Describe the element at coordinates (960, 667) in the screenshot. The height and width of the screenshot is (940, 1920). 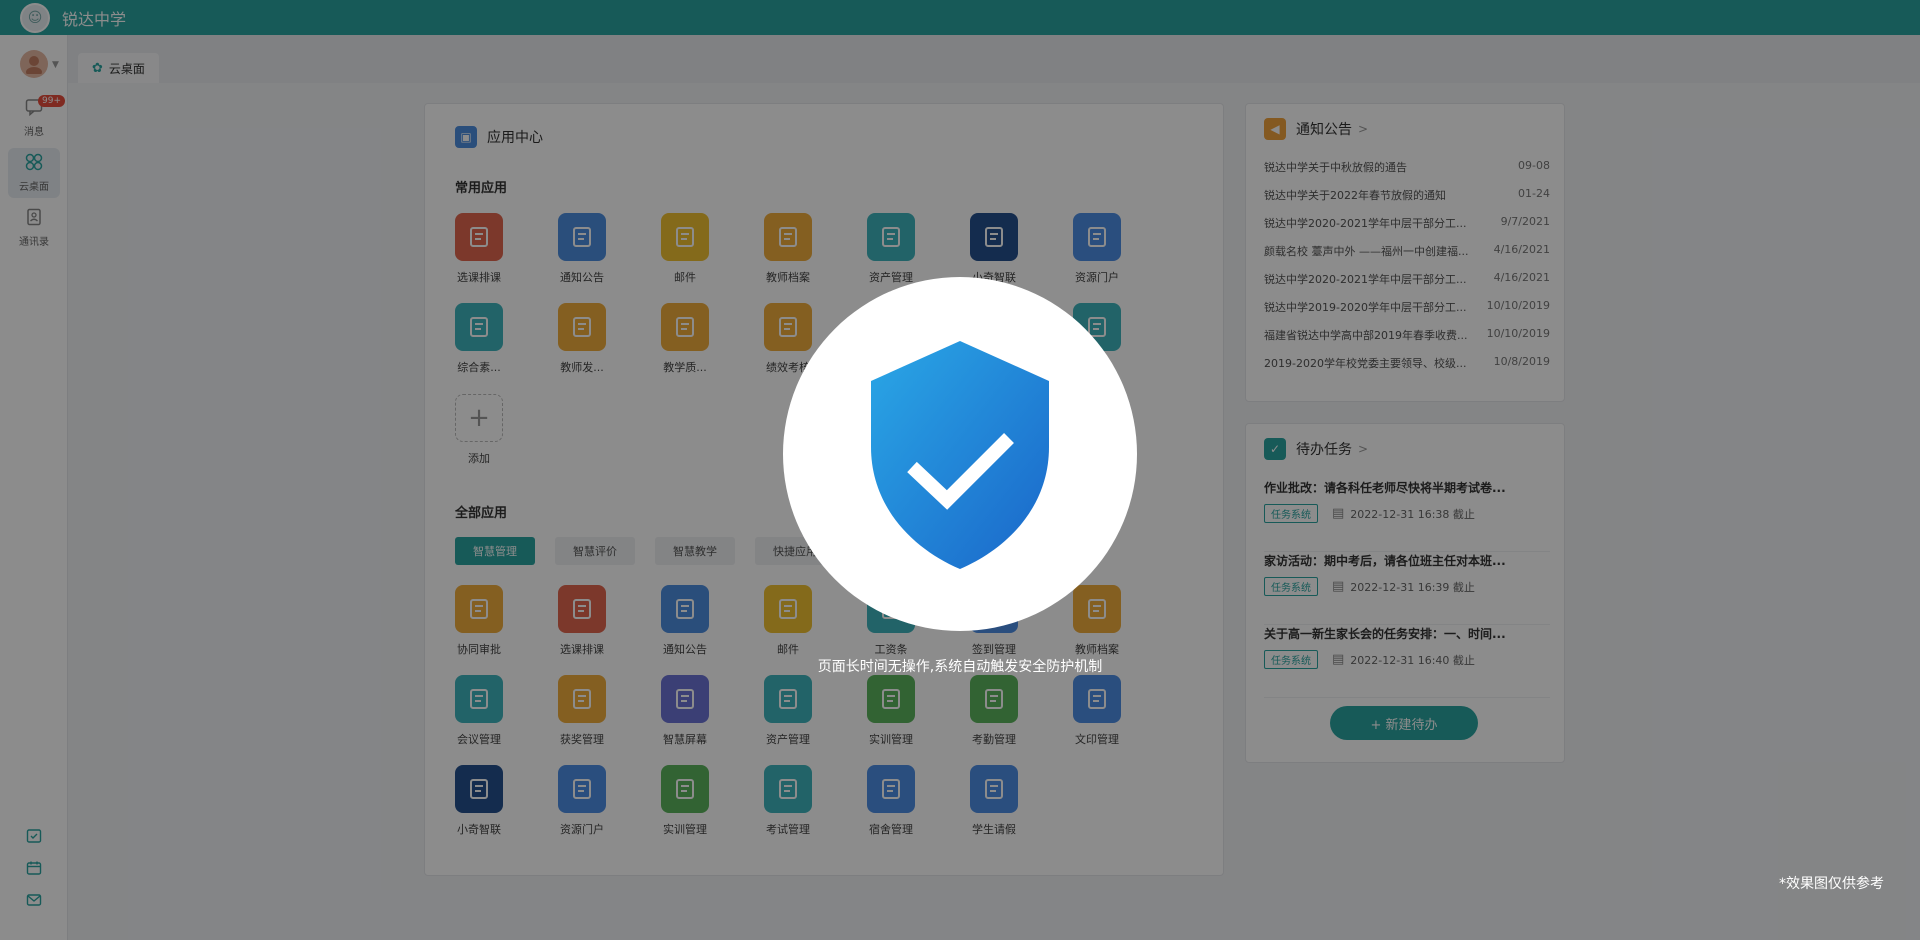
I see `security-message: 页面长时间无操作,系统自动触发安全防护机制` at that location.